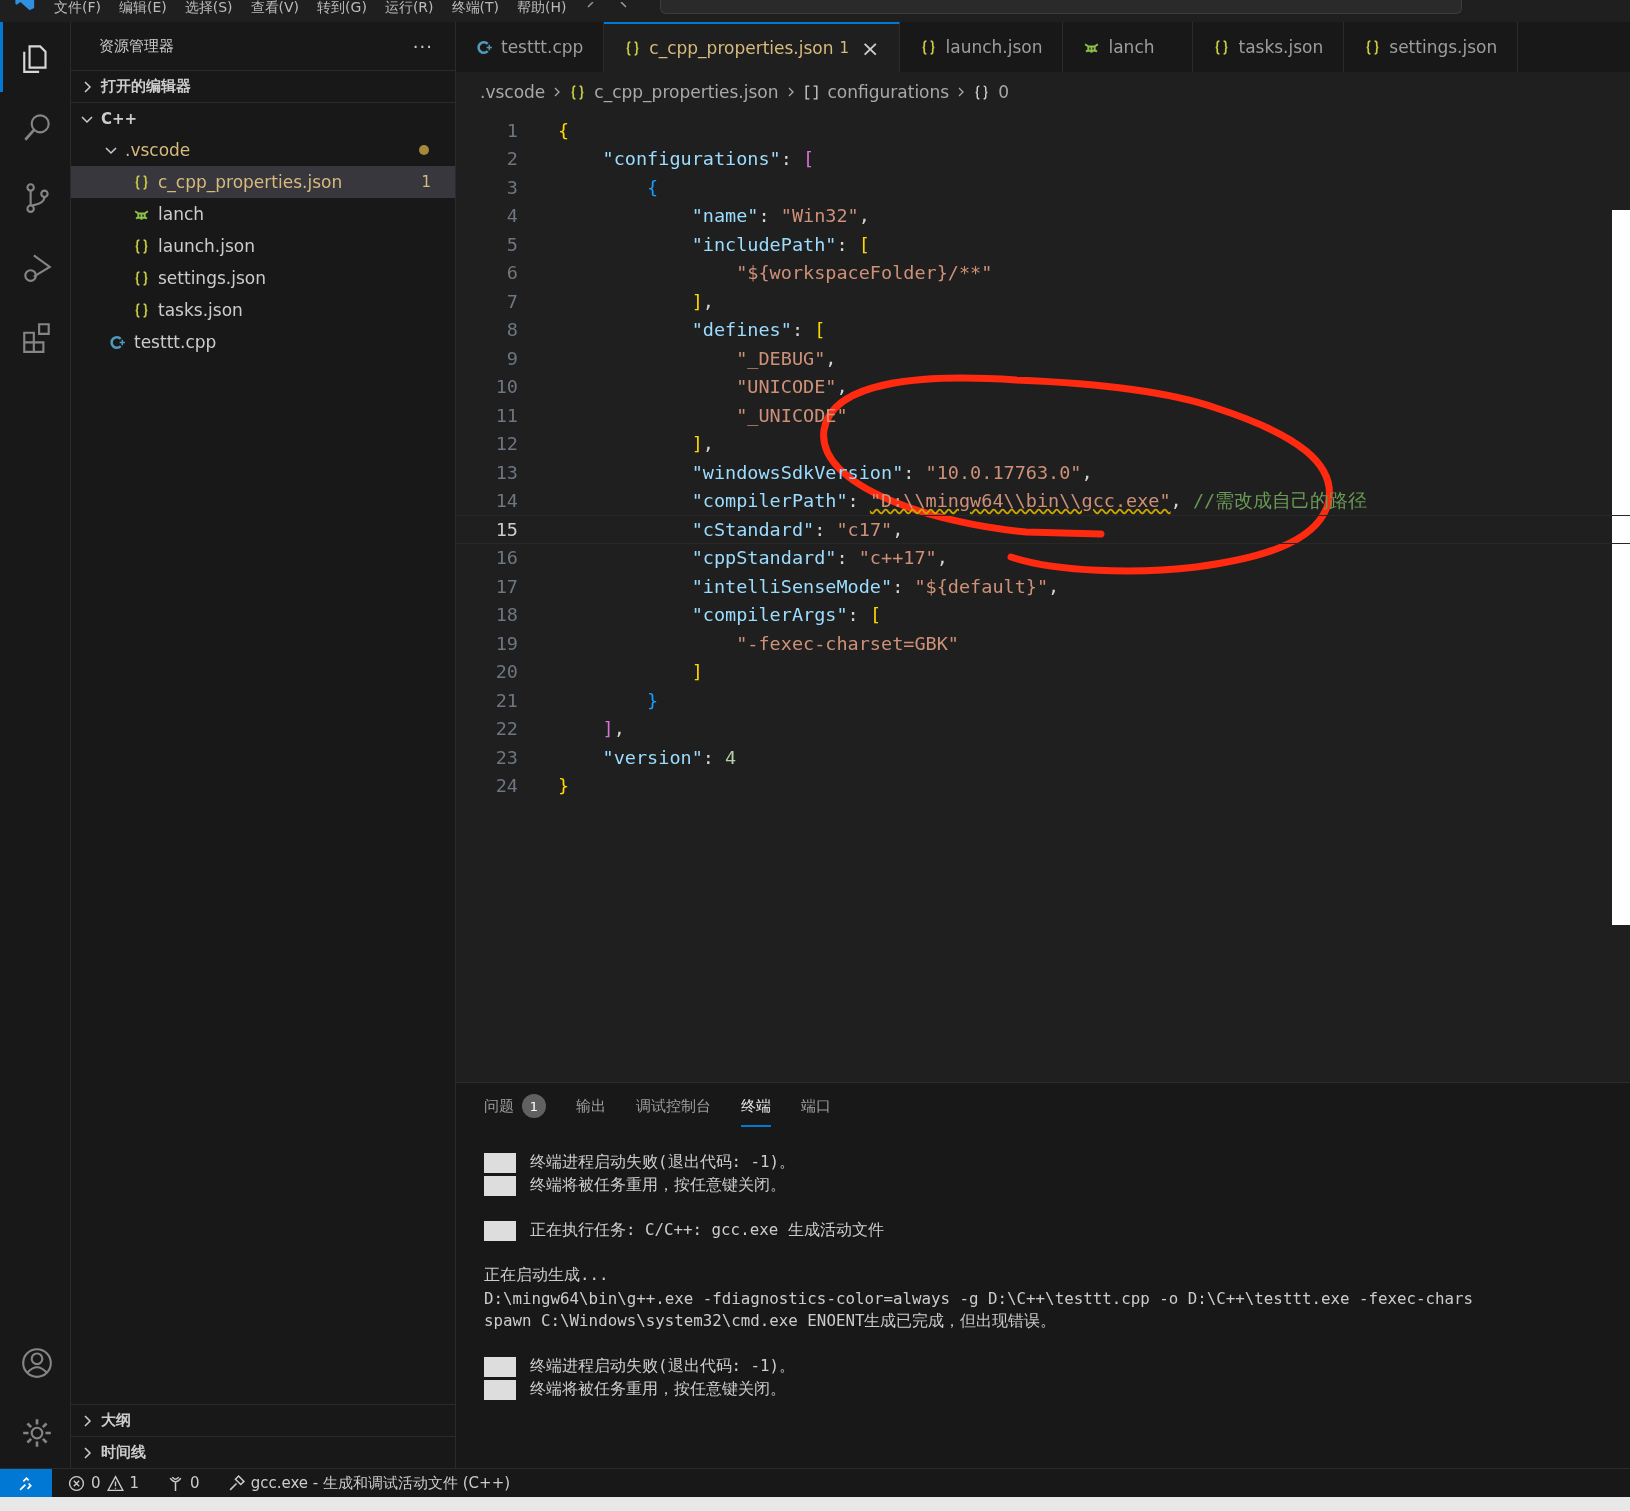 The image size is (1630, 1511). Describe the element at coordinates (195, 1483) in the screenshot. I see `ports-count: 0` at that location.